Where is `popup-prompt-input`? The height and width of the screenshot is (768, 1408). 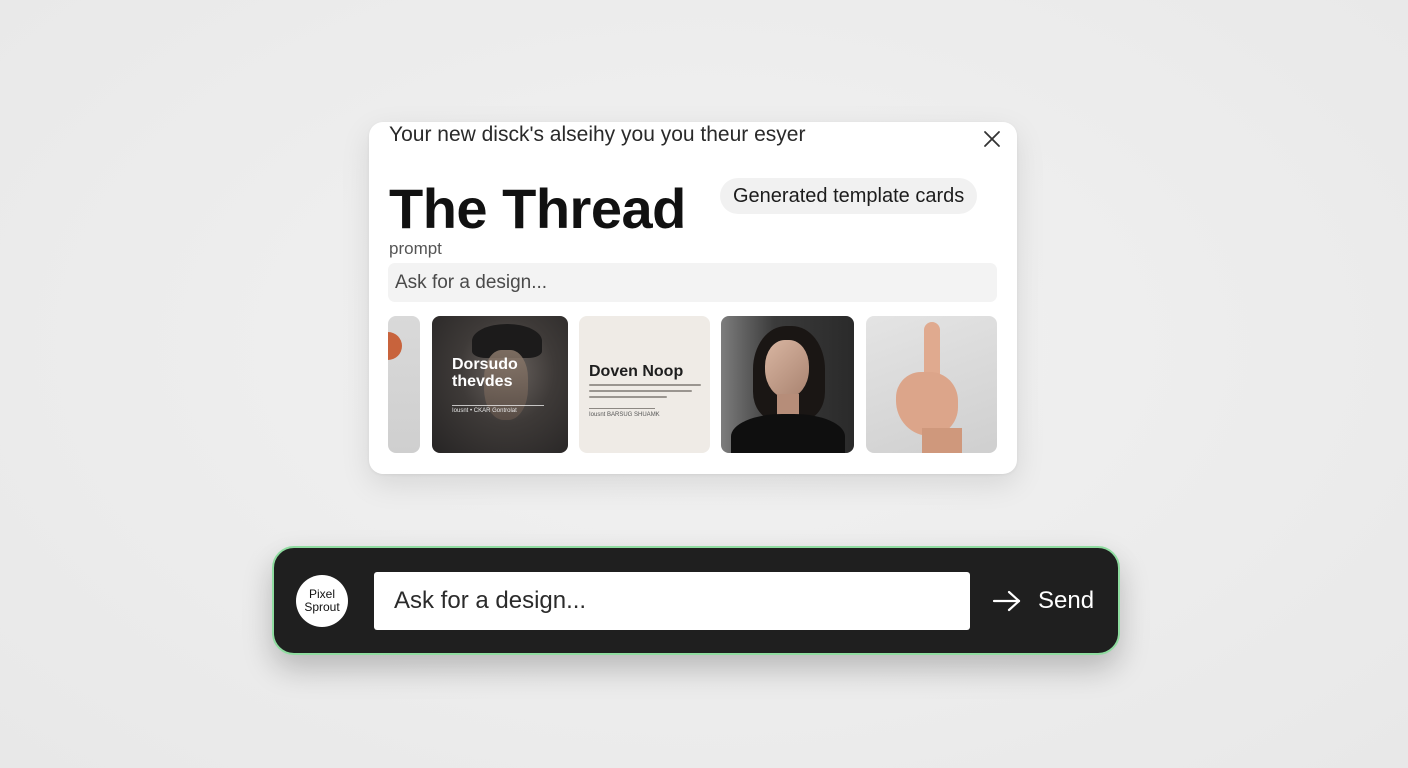 popup-prompt-input is located at coordinates (692, 282).